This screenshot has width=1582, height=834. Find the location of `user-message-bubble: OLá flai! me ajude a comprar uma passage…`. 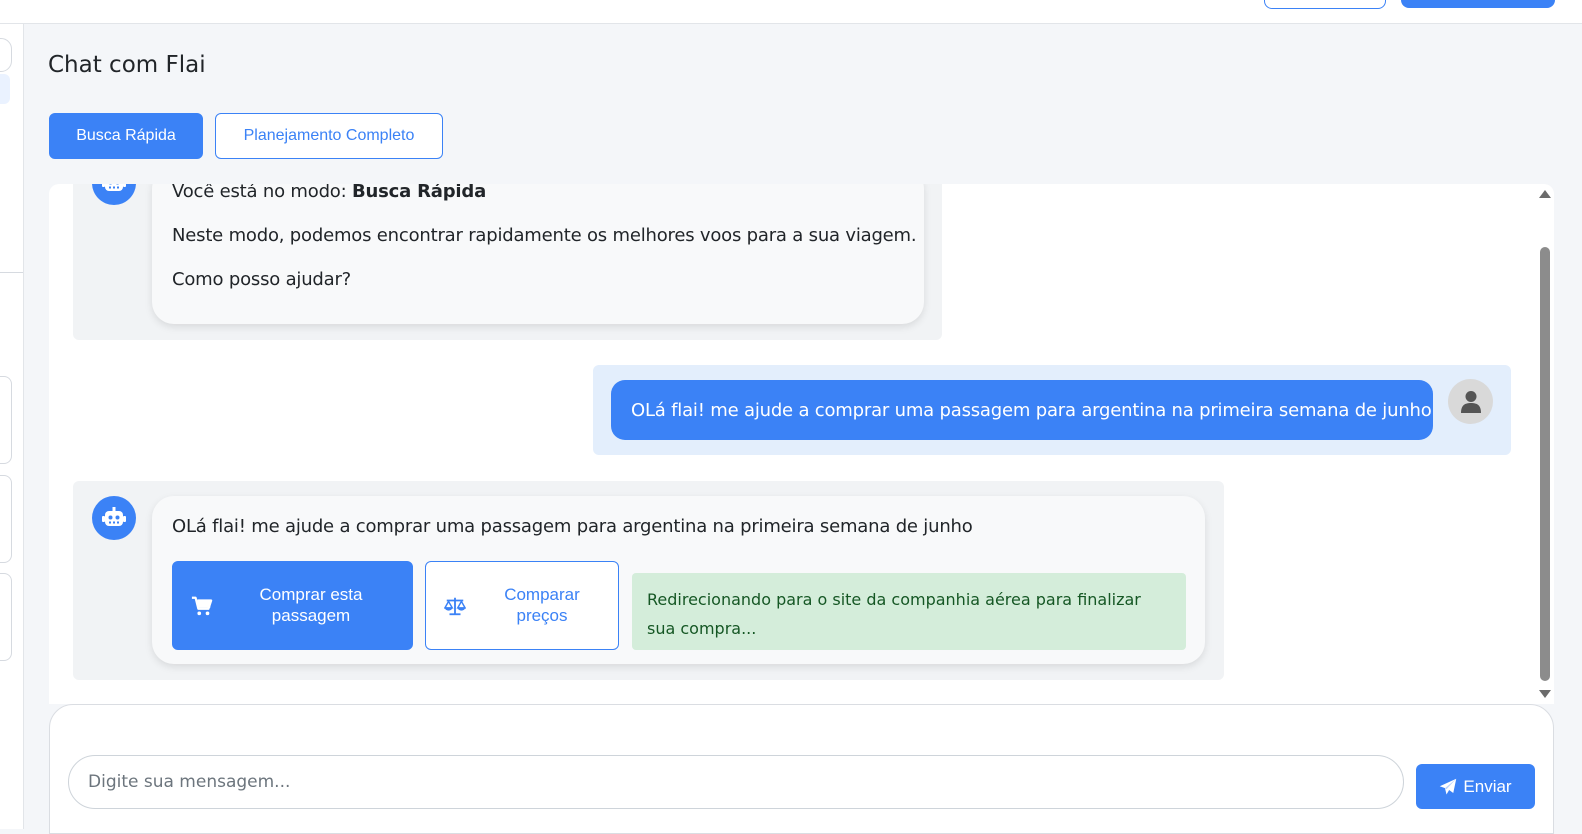

user-message-bubble: OLá flai! me ajude a comprar uma passage… is located at coordinates (1022, 410).